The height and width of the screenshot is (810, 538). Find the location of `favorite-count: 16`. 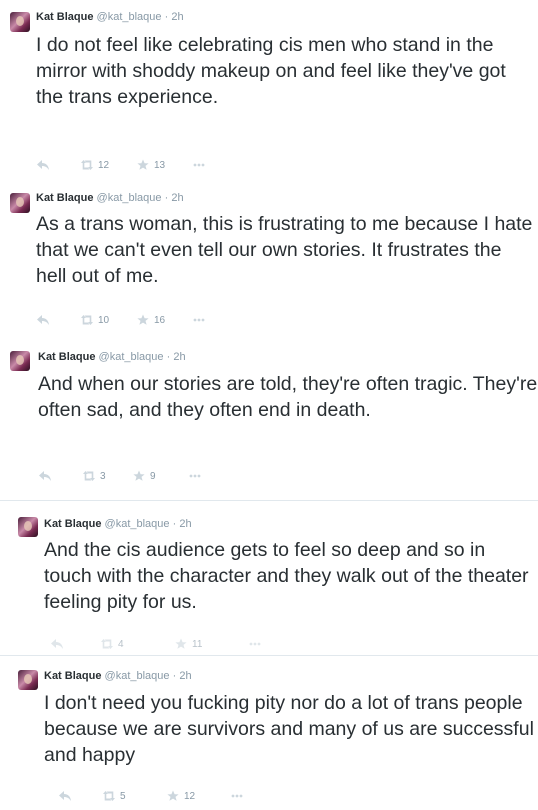

favorite-count: 16 is located at coordinates (160, 320).